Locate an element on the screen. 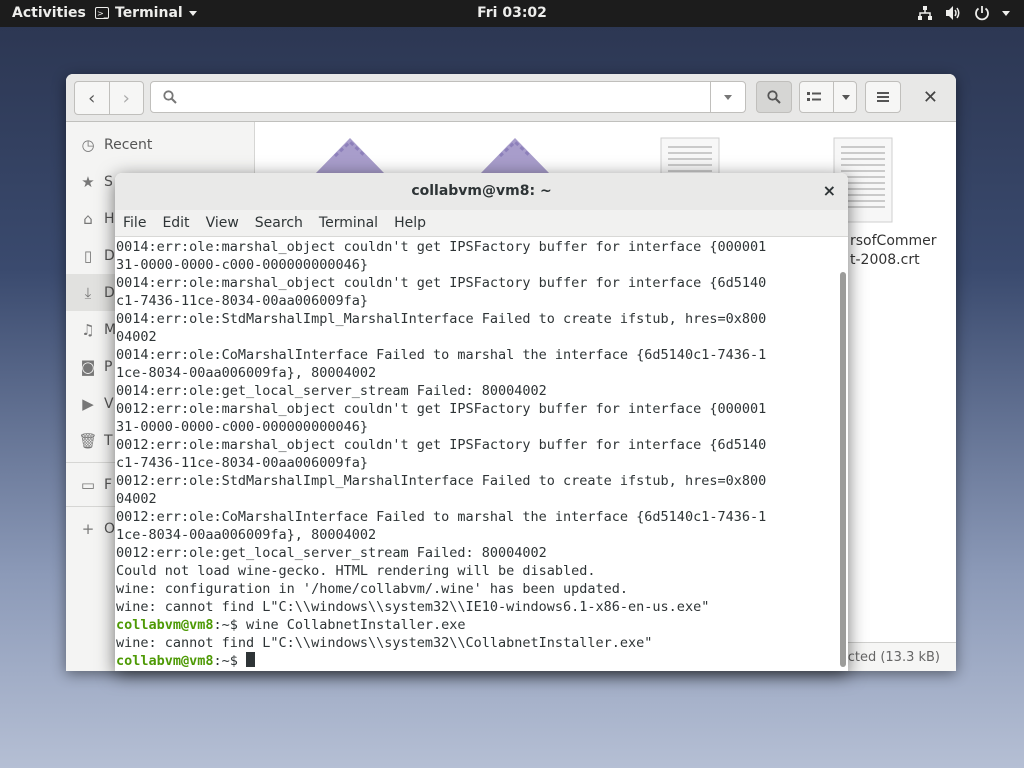  file-manager-headerbar: ‹ › ✕ is located at coordinates (511, 98).